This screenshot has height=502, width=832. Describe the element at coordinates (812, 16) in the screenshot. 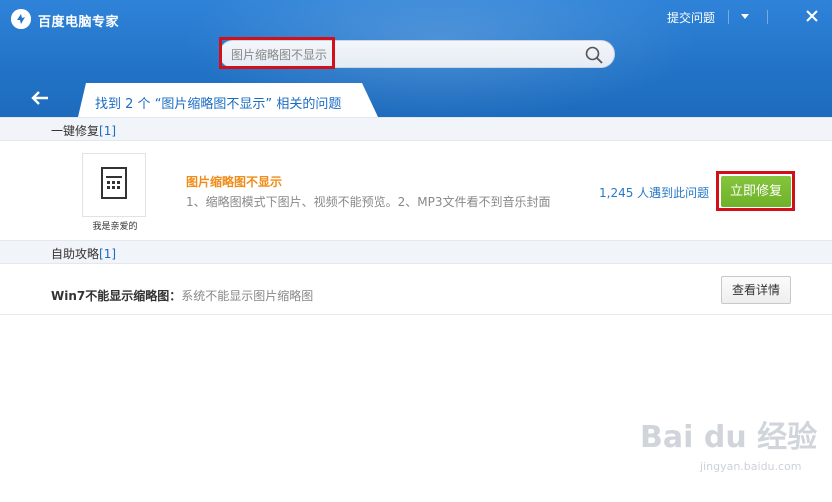

I see `close-icon` at that location.